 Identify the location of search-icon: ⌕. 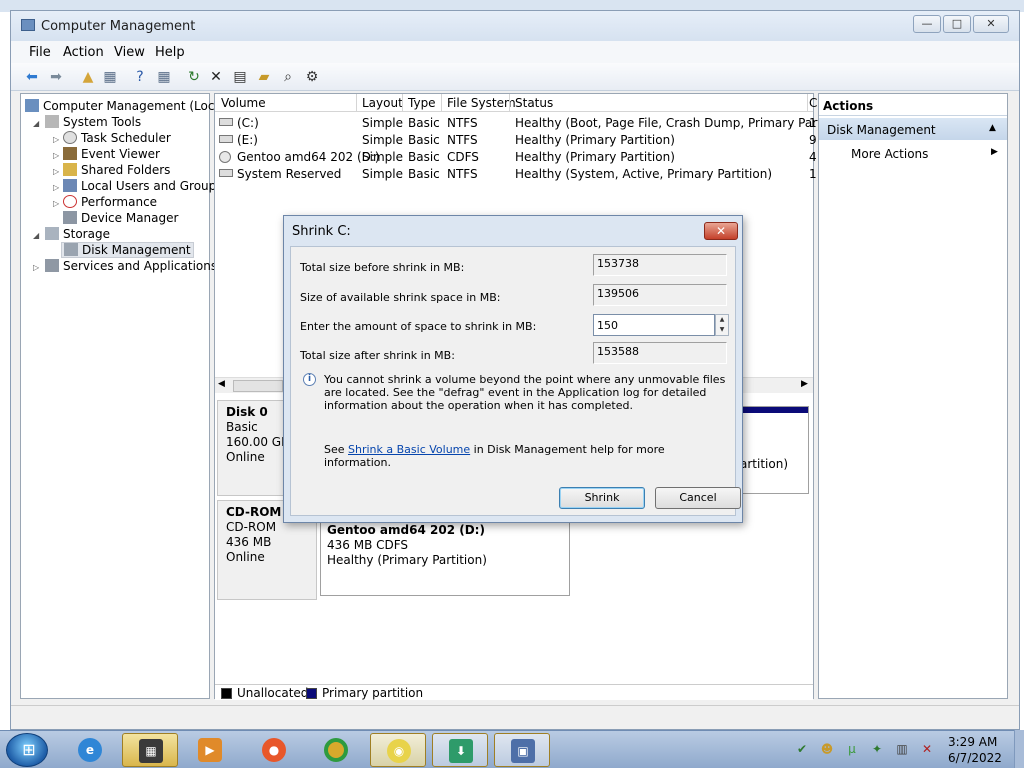
(288, 77).